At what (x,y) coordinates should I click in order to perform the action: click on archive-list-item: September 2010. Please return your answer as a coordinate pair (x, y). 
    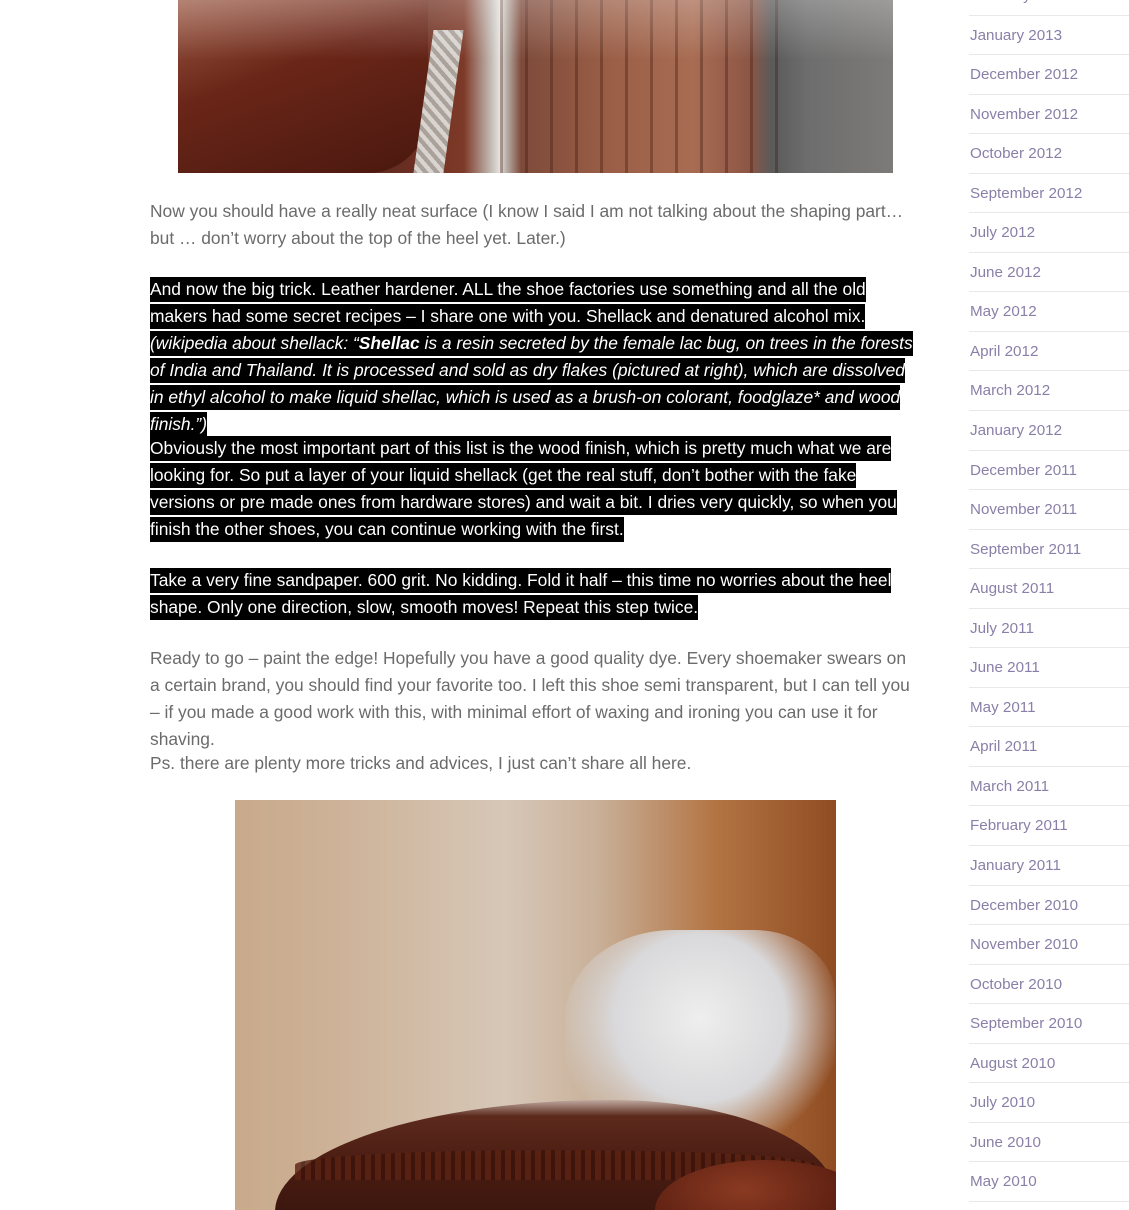
    Looking at the image, I should click on (1049, 1024).